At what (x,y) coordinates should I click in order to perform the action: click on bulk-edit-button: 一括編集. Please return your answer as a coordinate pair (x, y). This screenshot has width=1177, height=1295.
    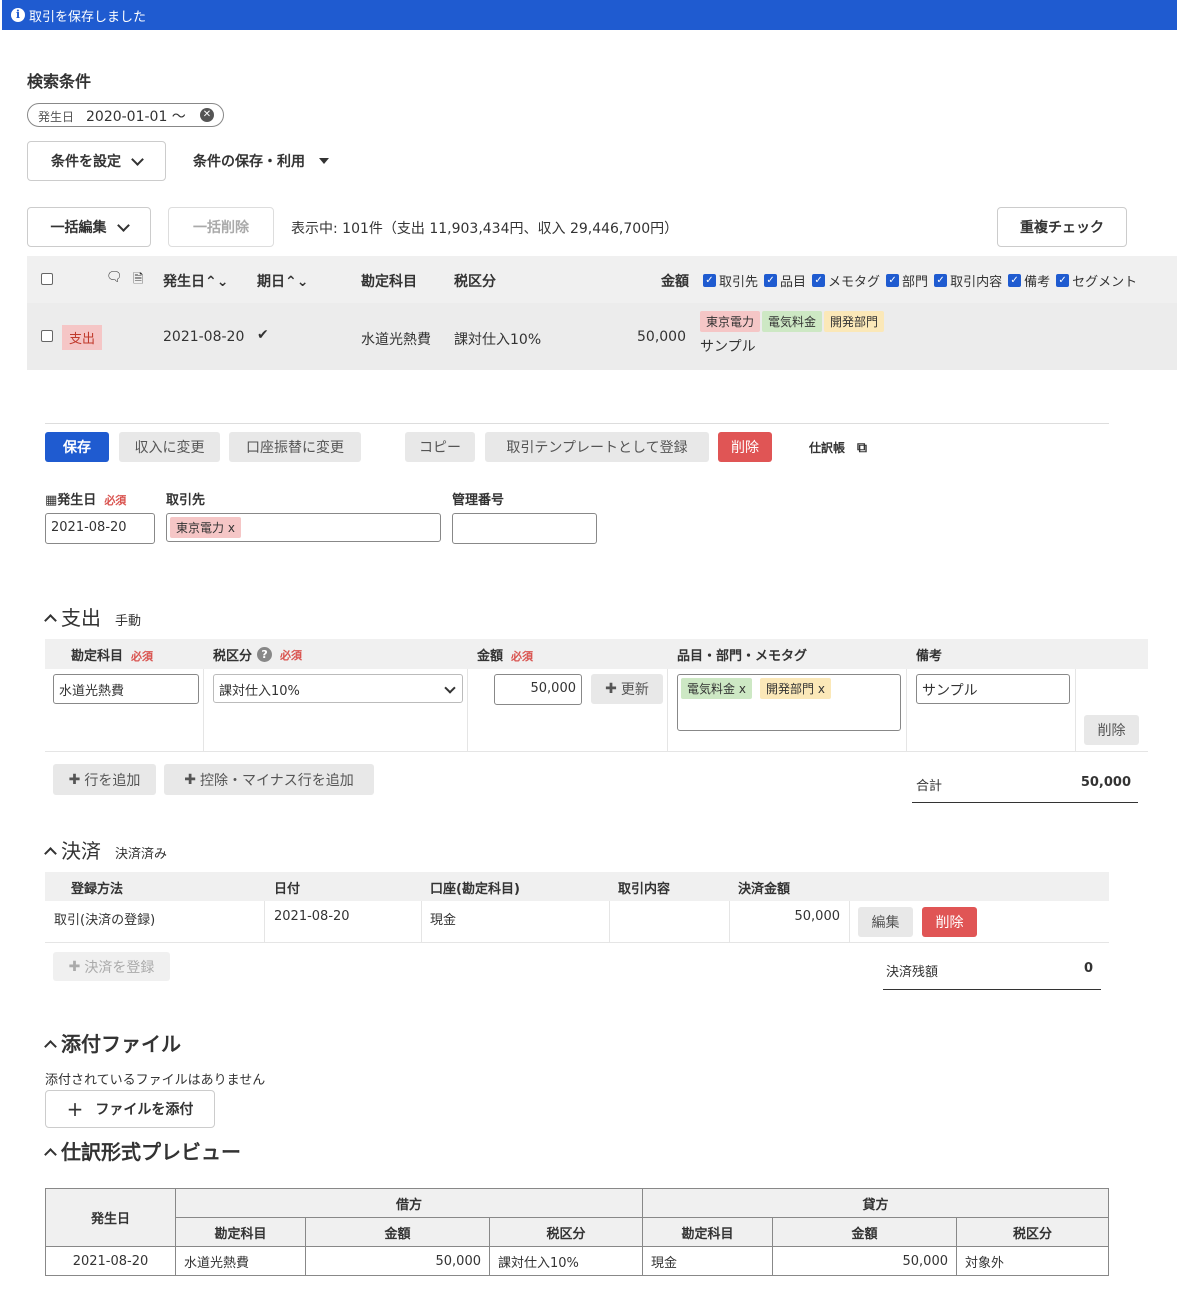
    Looking at the image, I should click on (89, 227).